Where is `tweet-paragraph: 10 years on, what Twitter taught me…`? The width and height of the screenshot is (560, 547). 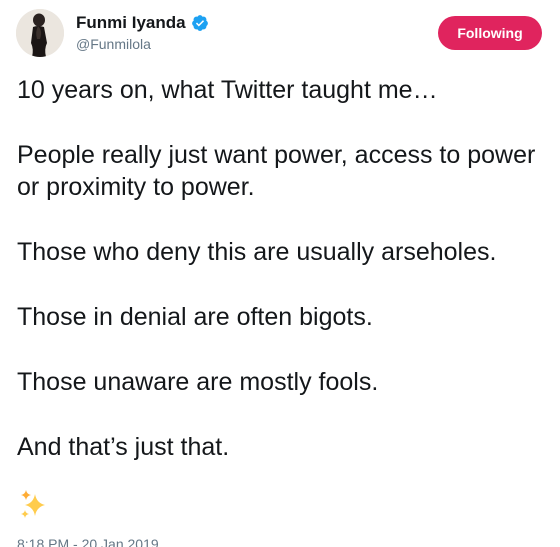
tweet-paragraph: 10 years on, what Twitter taught me… is located at coordinates (227, 90).